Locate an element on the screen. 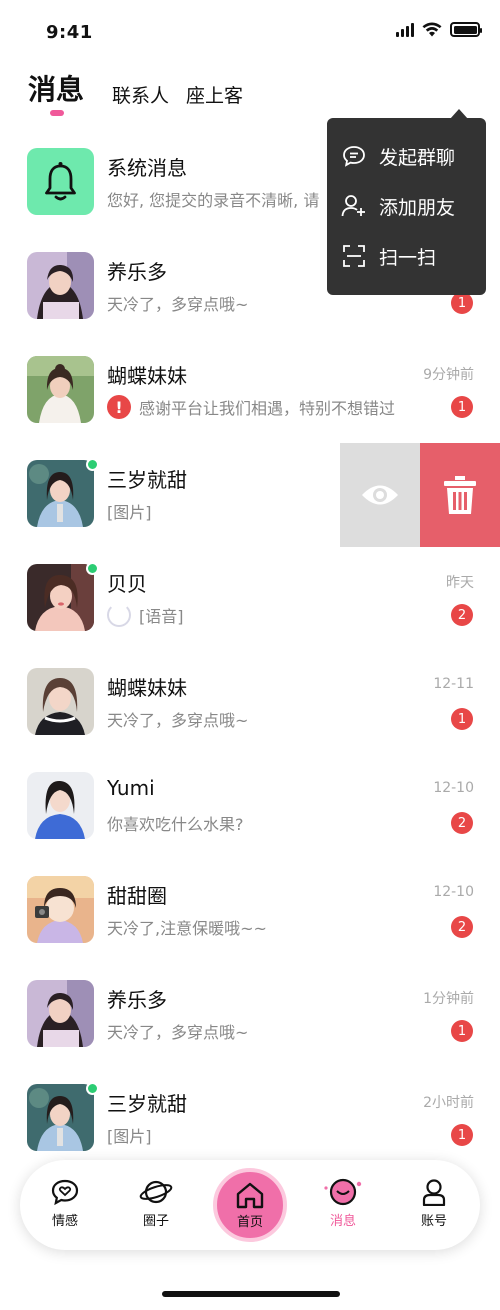  menu-item-label: 扫一扫 is located at coordinates (408, 257).